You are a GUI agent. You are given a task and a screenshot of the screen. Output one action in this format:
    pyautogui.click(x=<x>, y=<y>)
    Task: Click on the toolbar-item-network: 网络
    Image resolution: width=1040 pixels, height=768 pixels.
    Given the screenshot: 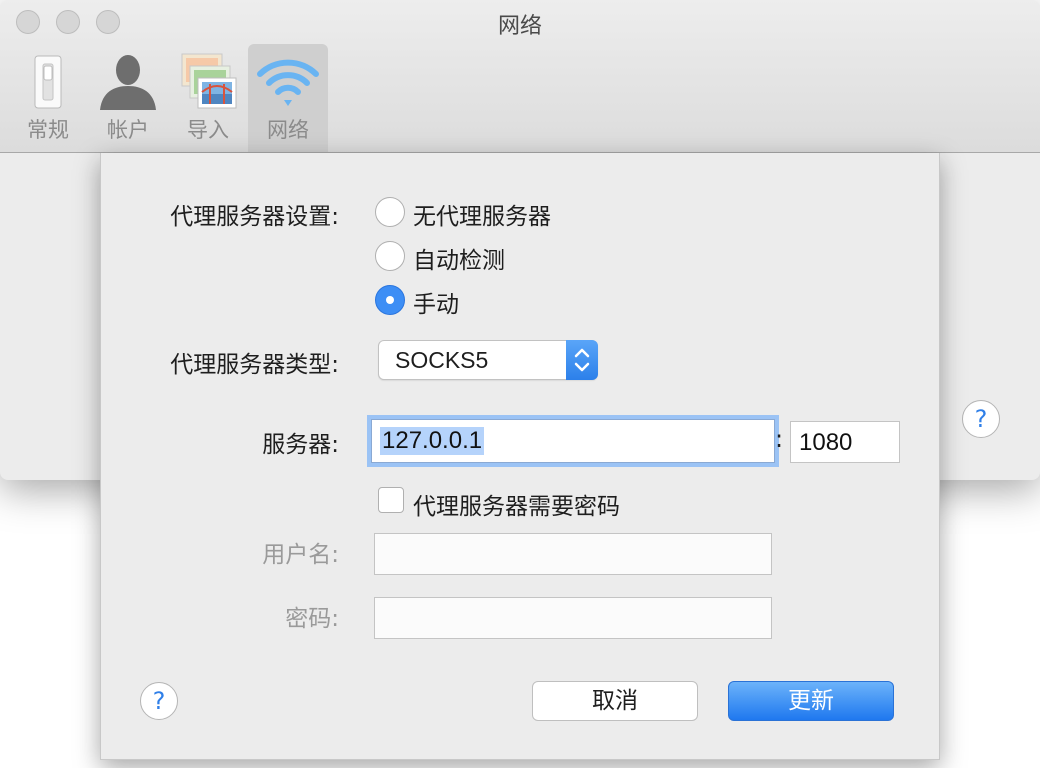 What is the action you would take?
    pyautogui.click(x=288, y=98)
    